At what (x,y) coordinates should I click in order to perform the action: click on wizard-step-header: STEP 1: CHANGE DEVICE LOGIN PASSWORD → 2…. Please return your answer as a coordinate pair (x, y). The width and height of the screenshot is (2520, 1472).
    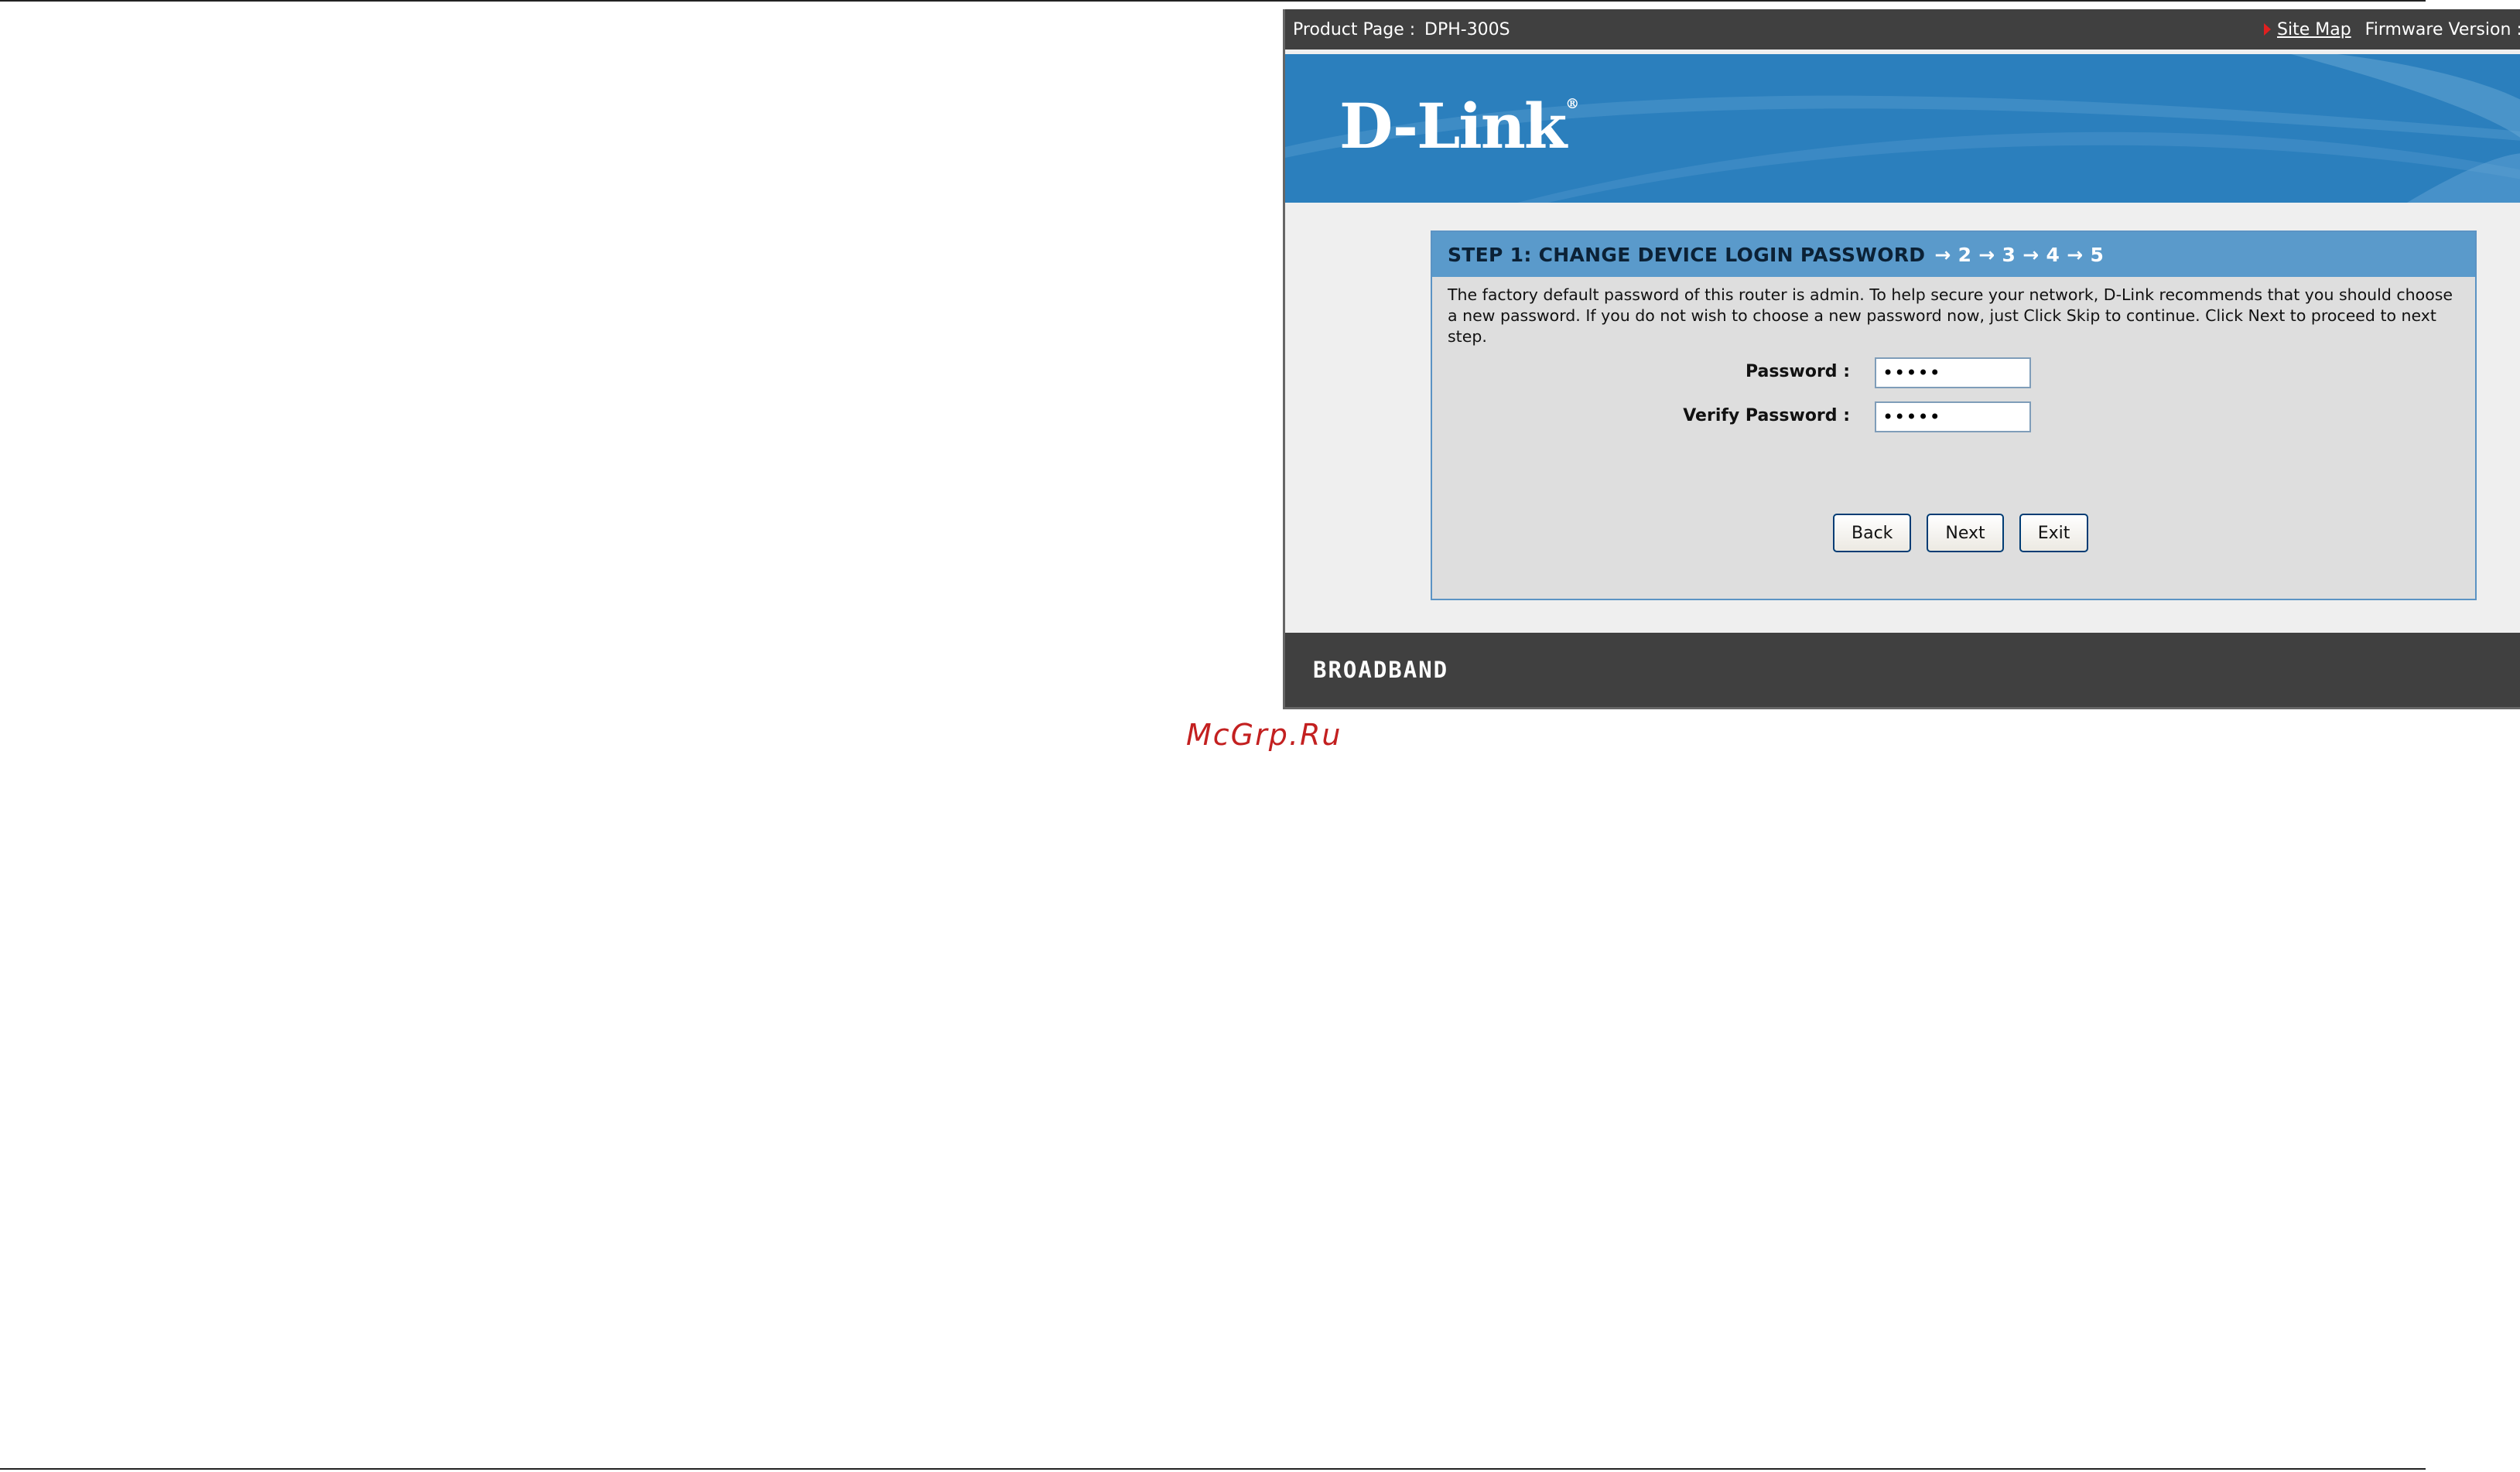
    Looking at the image, I should click on (1954, 255).